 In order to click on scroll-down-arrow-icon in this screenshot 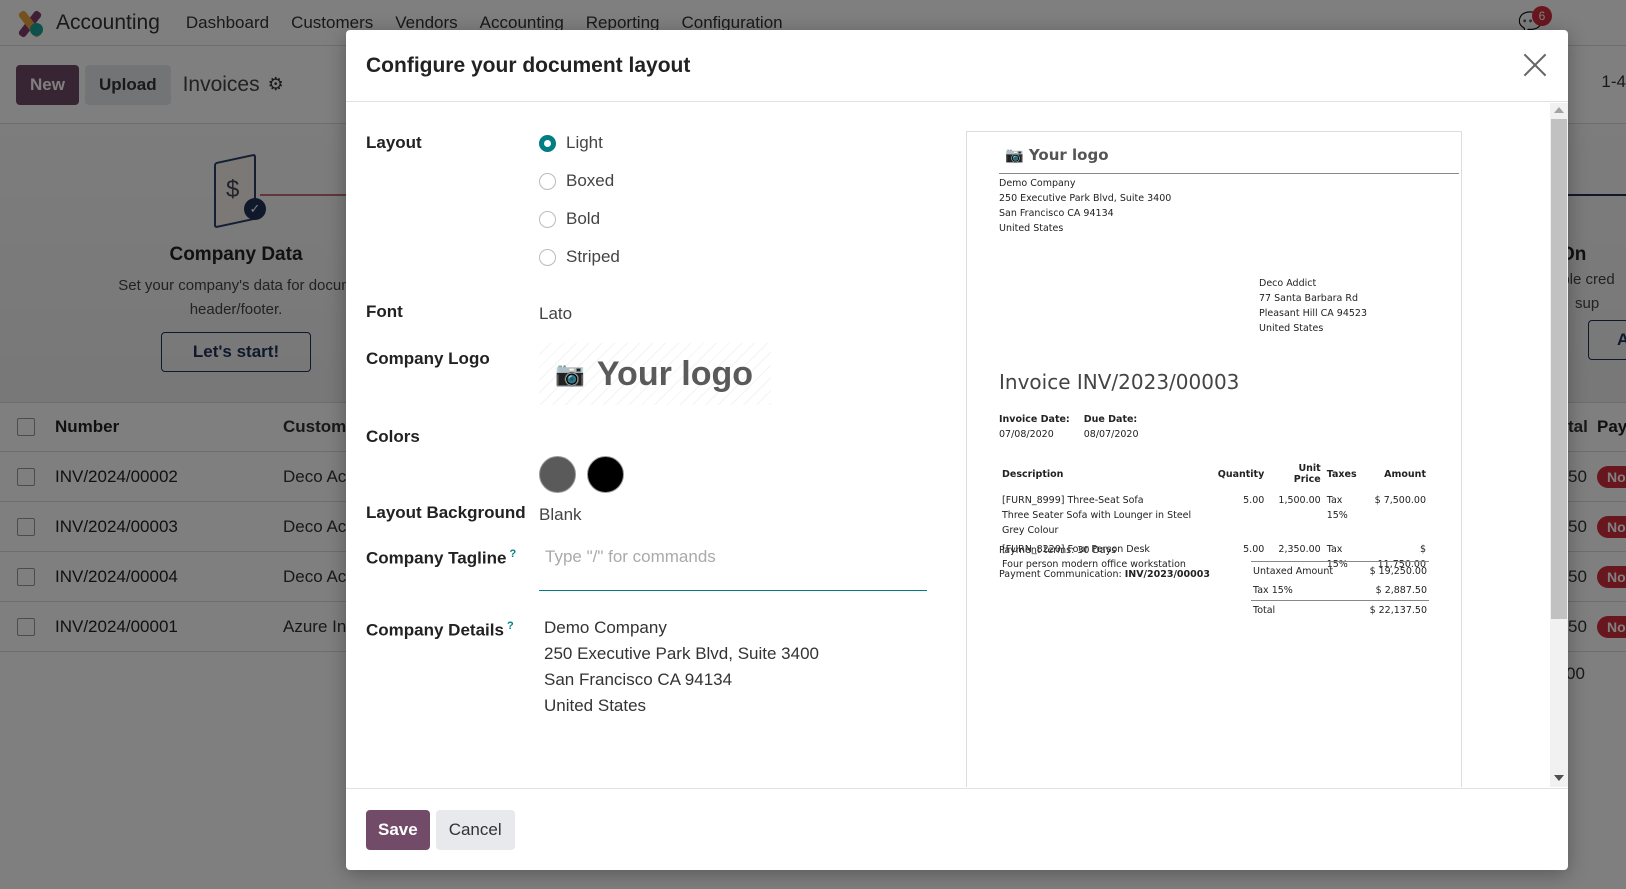, I will do `click(1559, 778)`.